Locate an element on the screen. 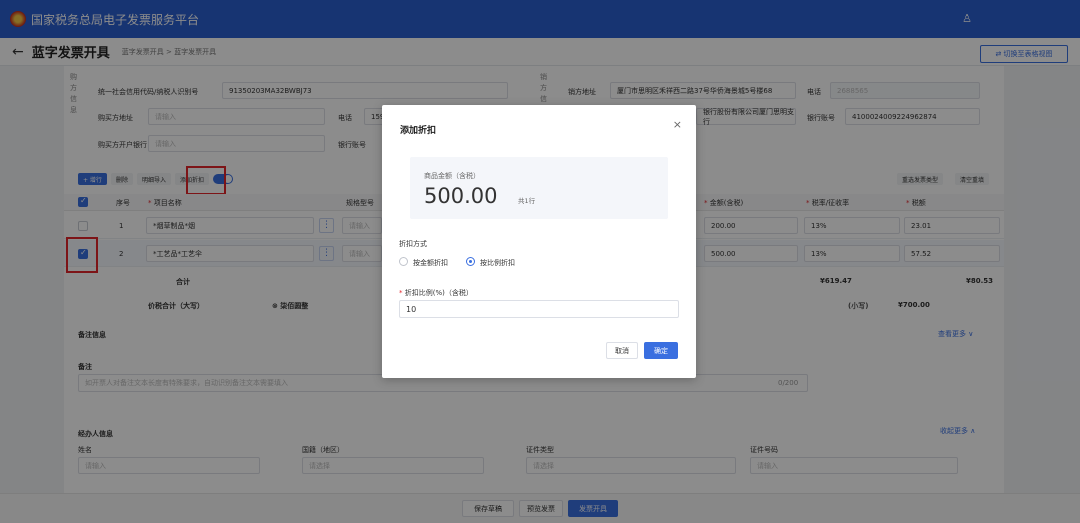  option-by-amount-label: 按金额折扣 is located at coordinates (430, 263).